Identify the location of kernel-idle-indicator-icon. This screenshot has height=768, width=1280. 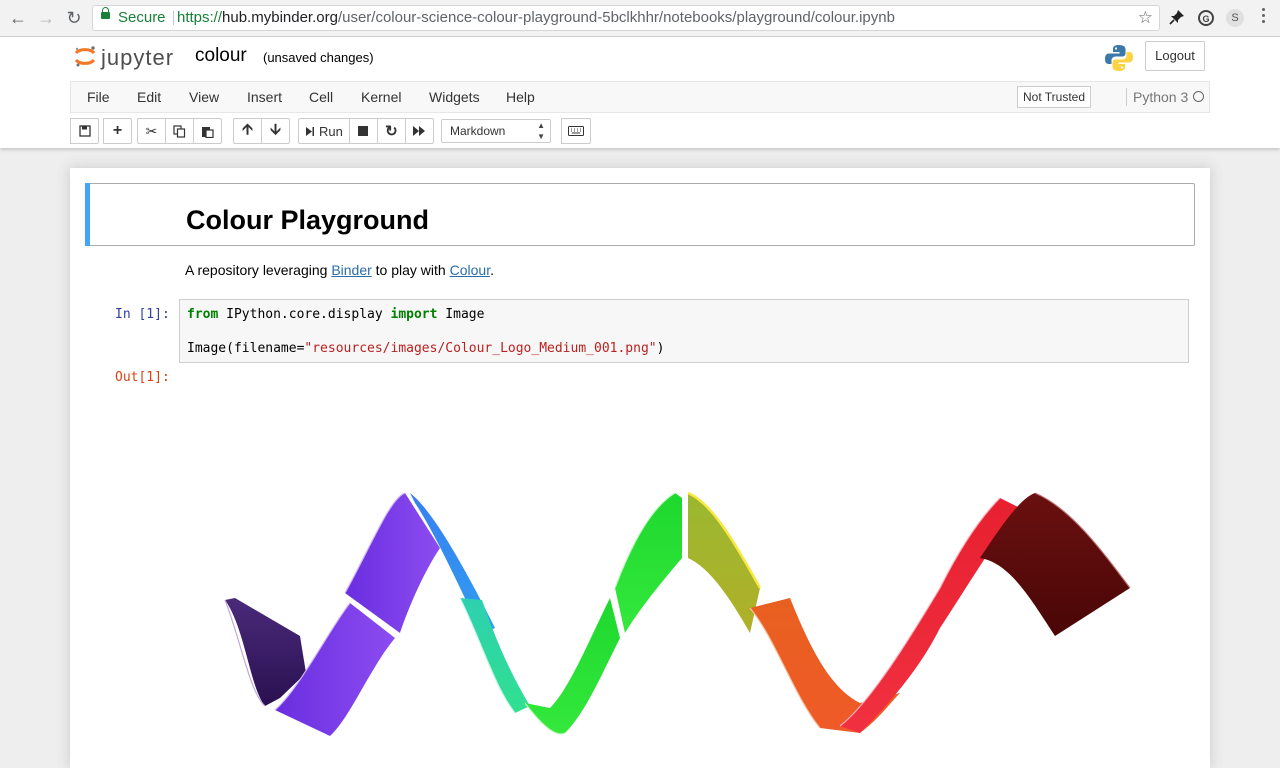
(1198, 96).